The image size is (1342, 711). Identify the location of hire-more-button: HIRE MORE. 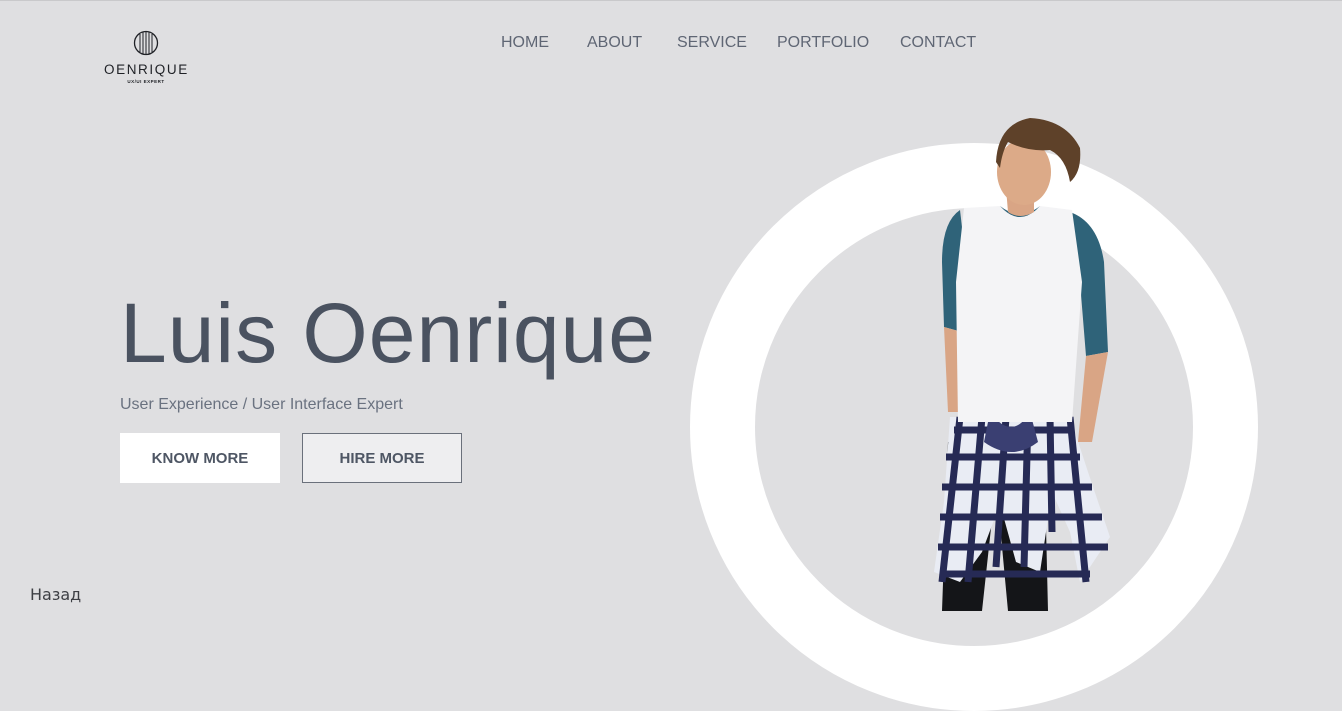
(382, 458).